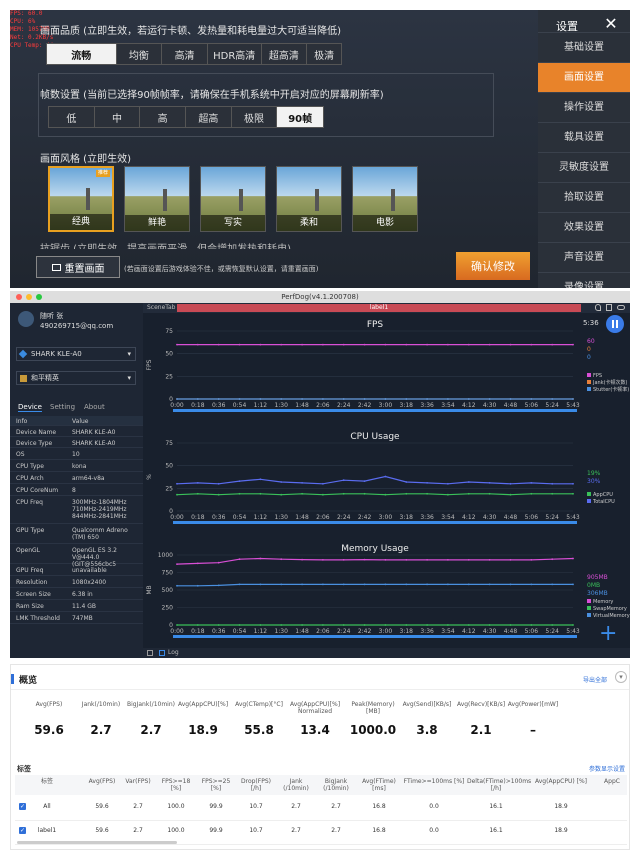  What do you see at coordinates (469, 517) in the screenshot?
I see `x-tick-label: 4:12` at bounding box center [469, 517].